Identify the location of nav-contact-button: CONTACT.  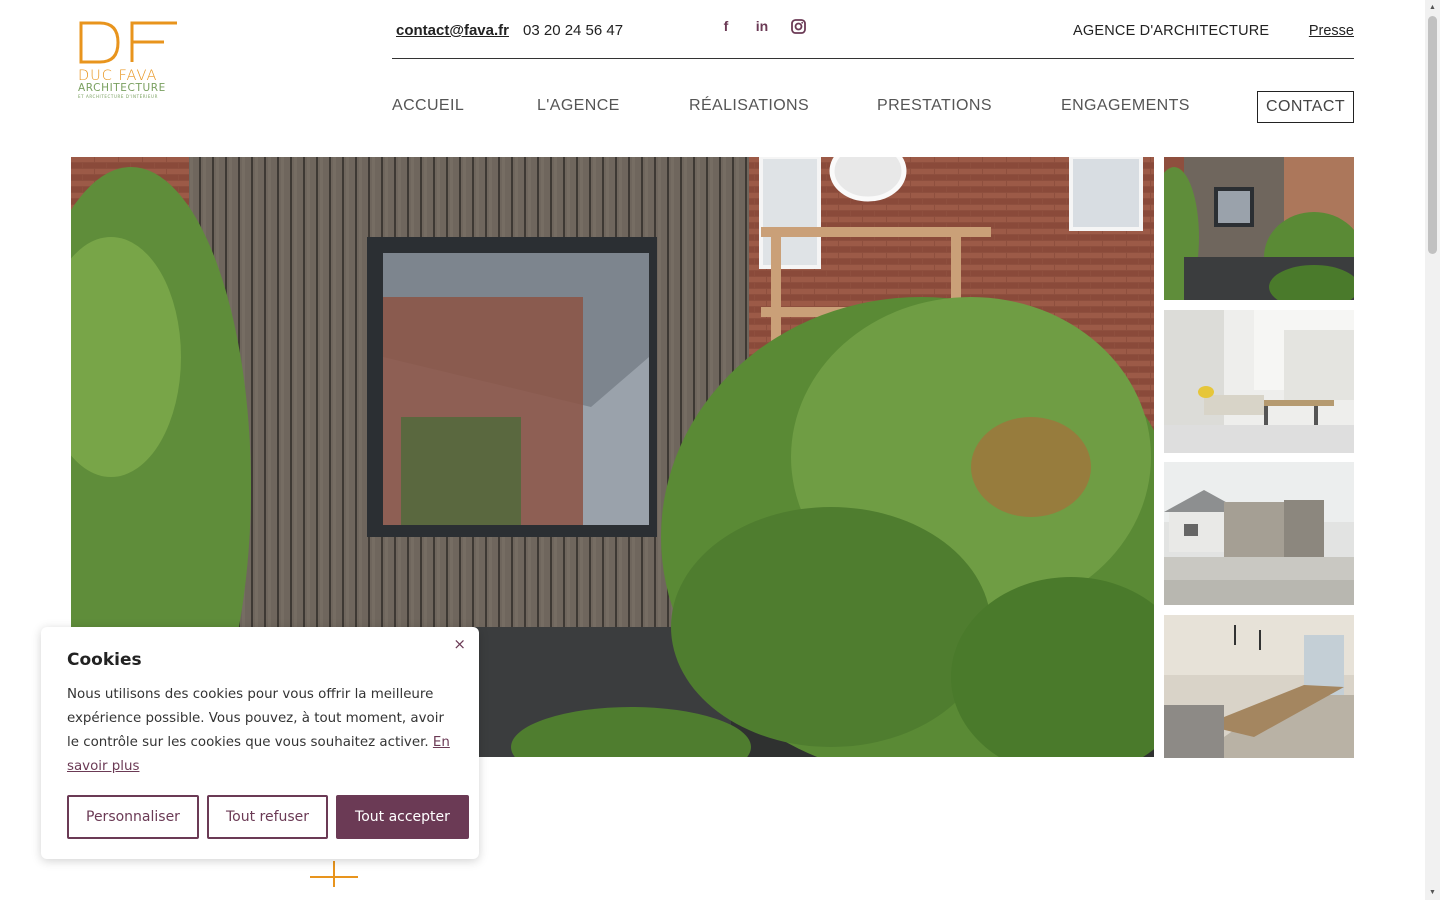
(1305, 107).